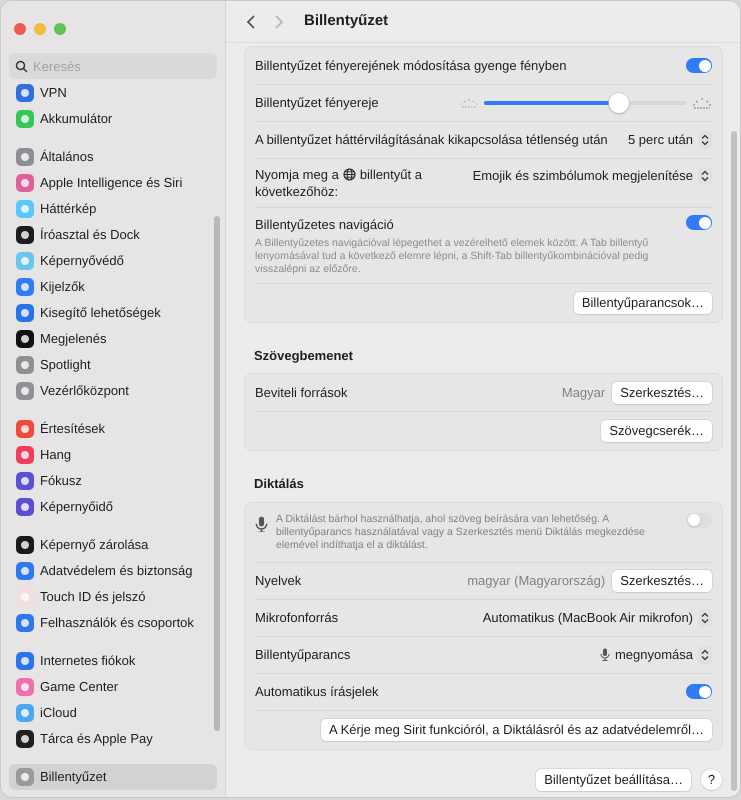 The width and height of the screenshot is (741, 800). Describe the element at coordinates (349, 174) in the screenshot. I see `globe-icon` at that location.